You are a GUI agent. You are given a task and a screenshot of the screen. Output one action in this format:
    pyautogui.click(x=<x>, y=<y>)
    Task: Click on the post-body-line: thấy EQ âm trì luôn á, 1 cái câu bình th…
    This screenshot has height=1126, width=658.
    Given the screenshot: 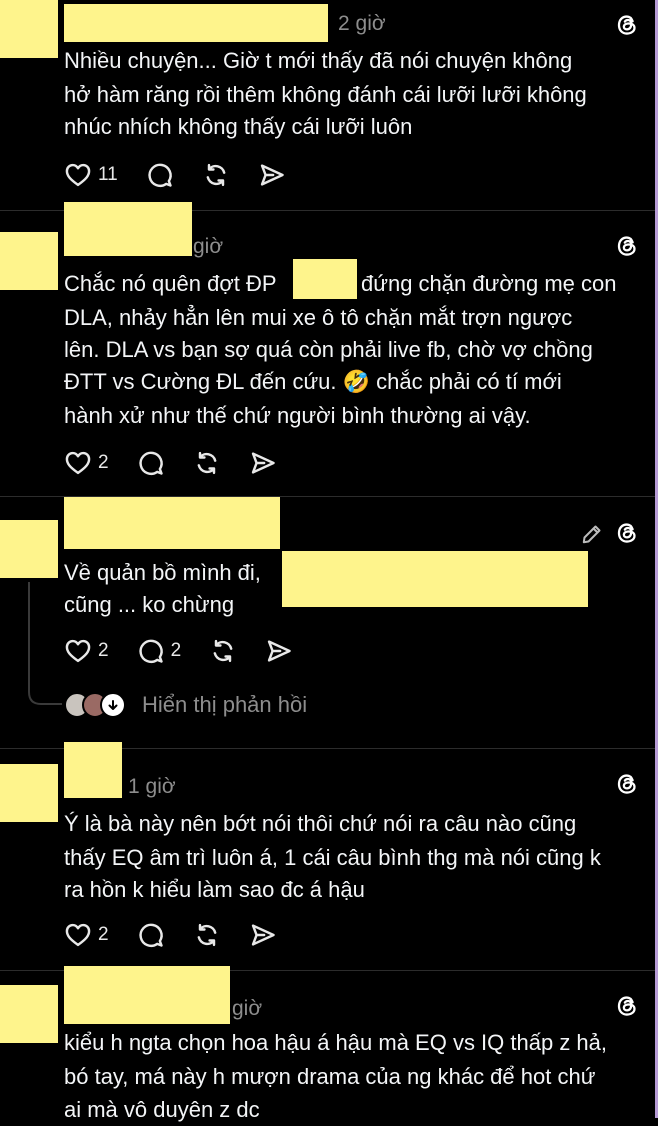 What is the action you would take?
    pyautogui.click(x=332, y=857)
    